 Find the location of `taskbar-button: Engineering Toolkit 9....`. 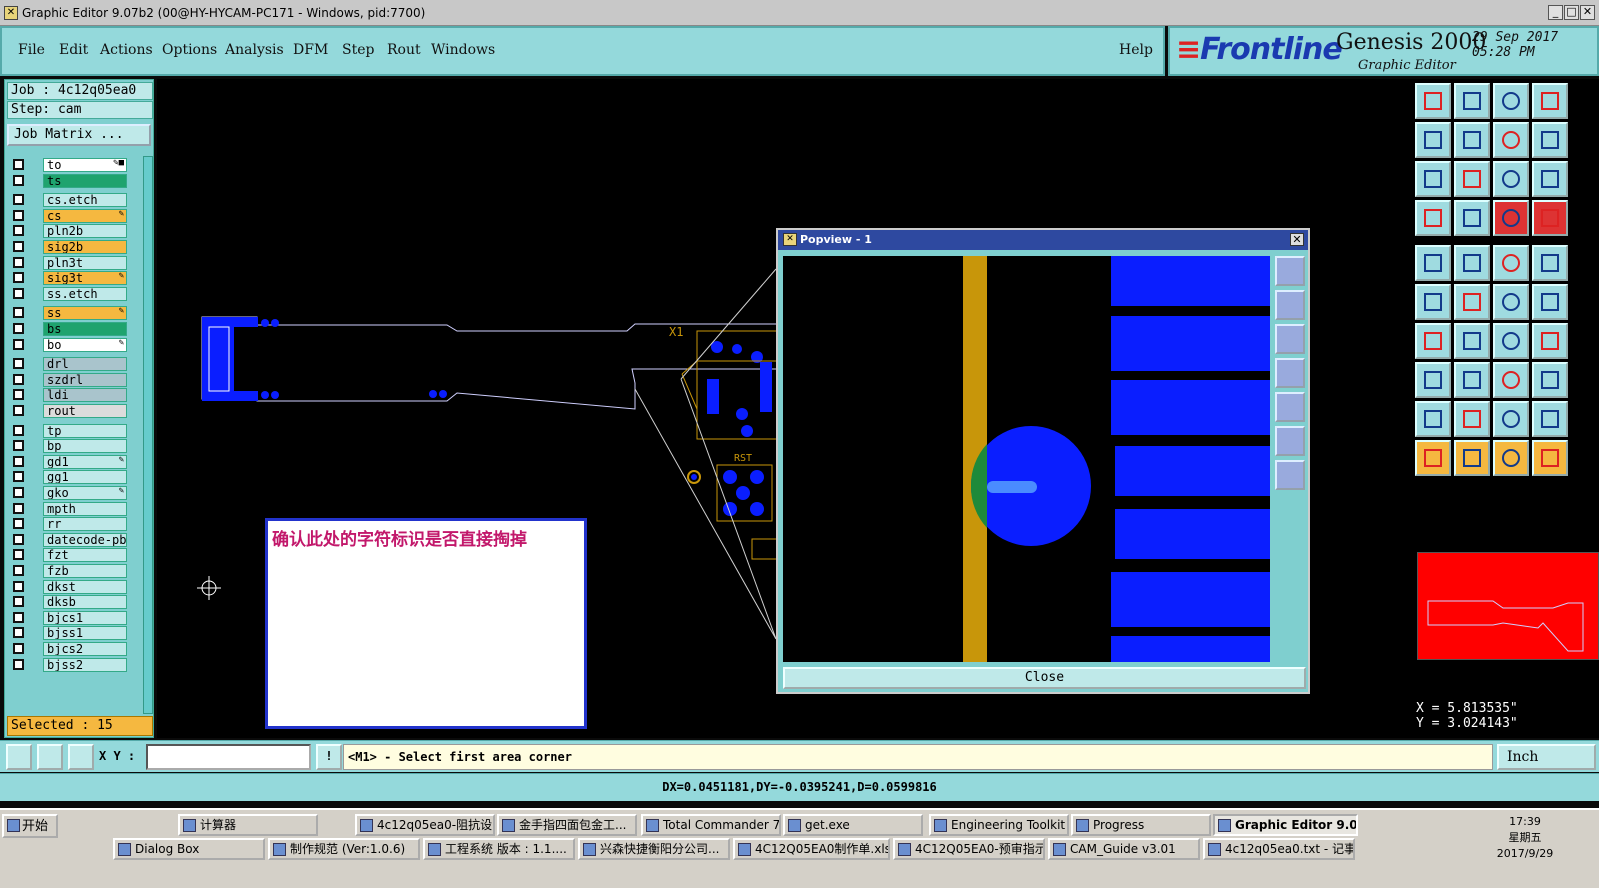

taskbar-button: Engineering Toolkit 9.... is located at coordinates (999, 825).